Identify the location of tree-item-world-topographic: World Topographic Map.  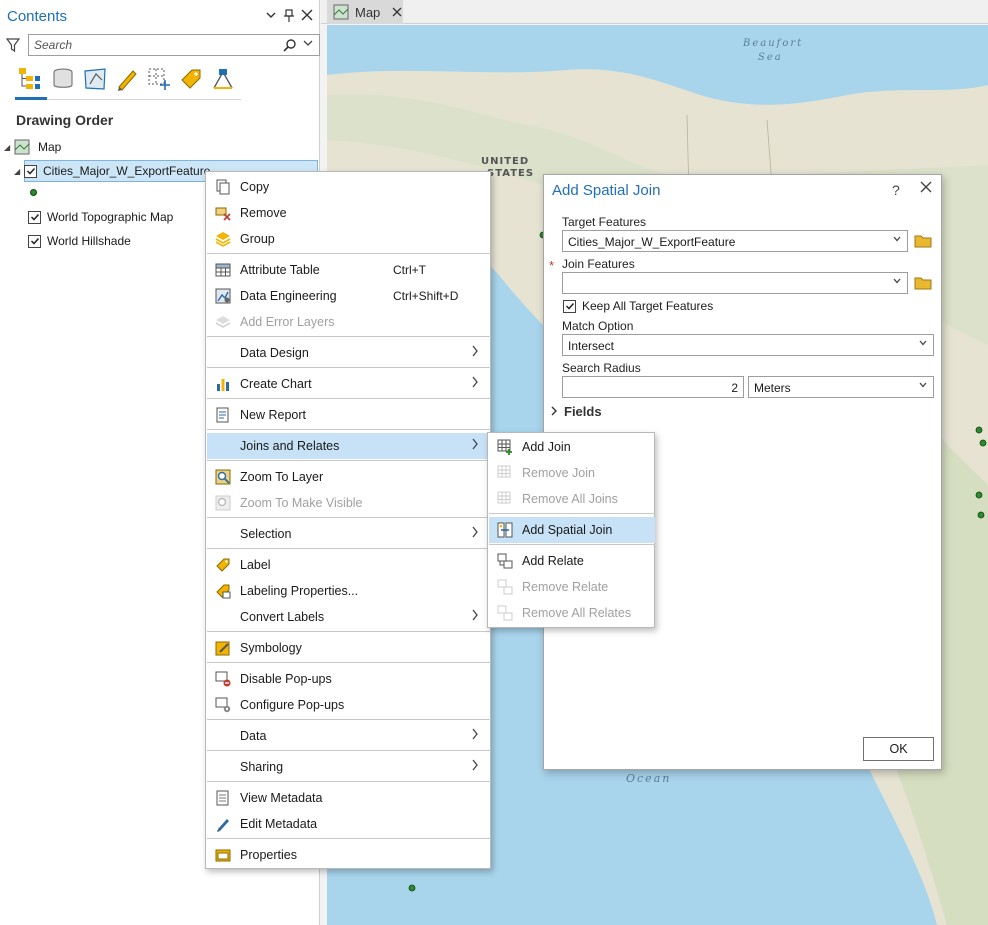
(100, 217).